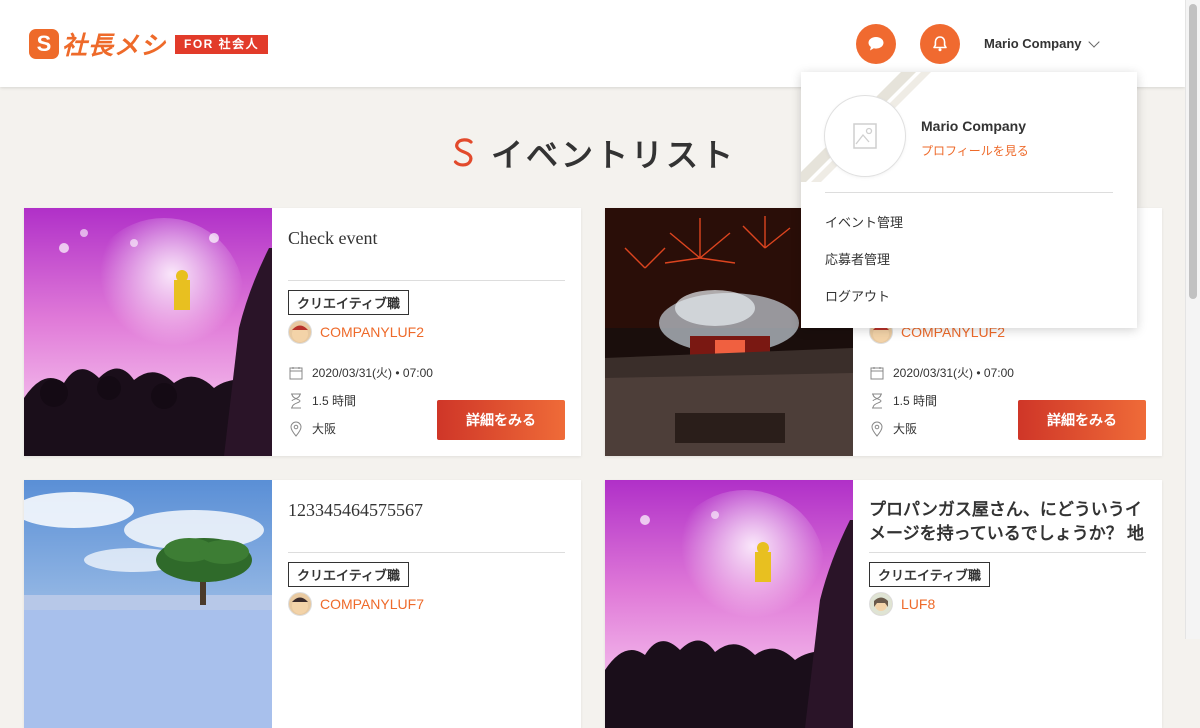 The width and height of the screenshot is (1200, 728). I want to click on bell-icon, so click(940, 44).